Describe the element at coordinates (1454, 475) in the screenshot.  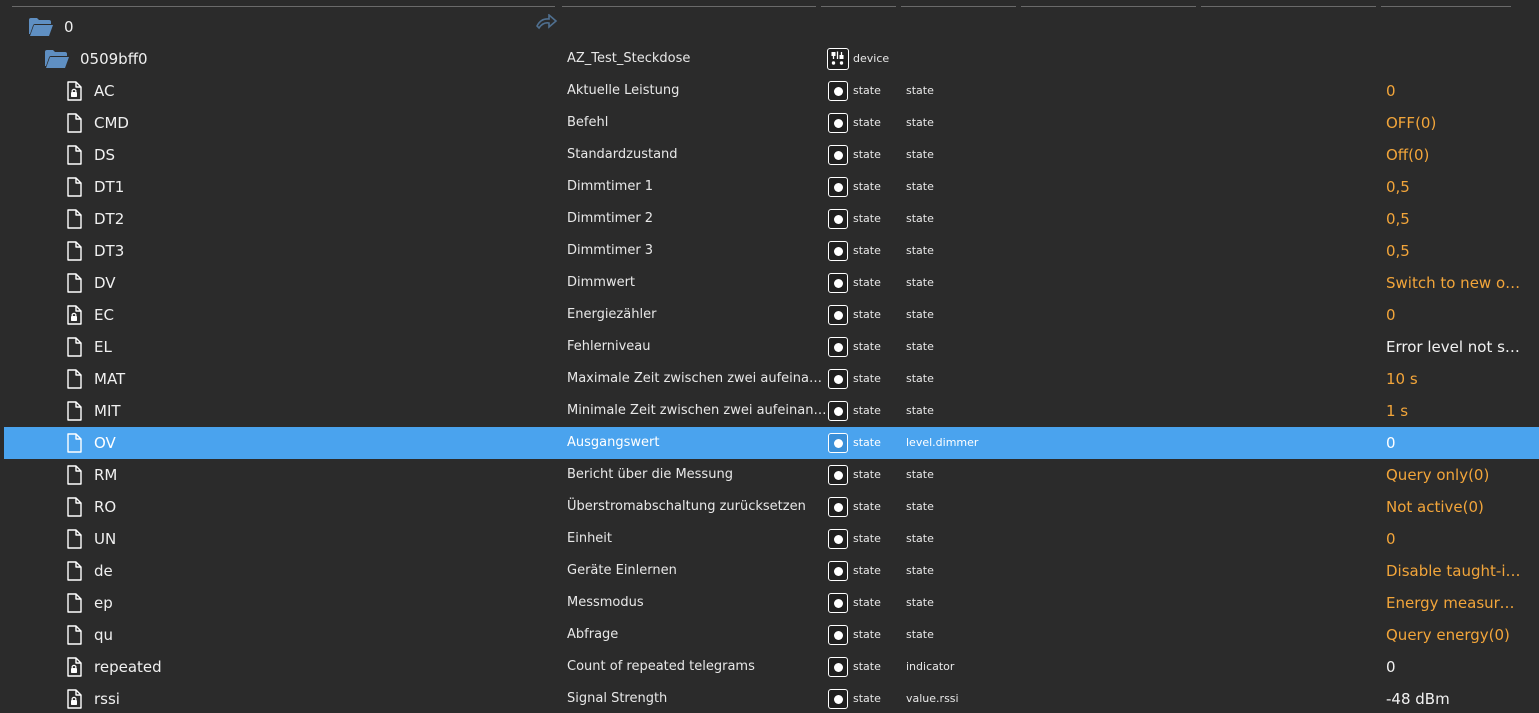
I see `state-row-value: Query only(0)` at that location.